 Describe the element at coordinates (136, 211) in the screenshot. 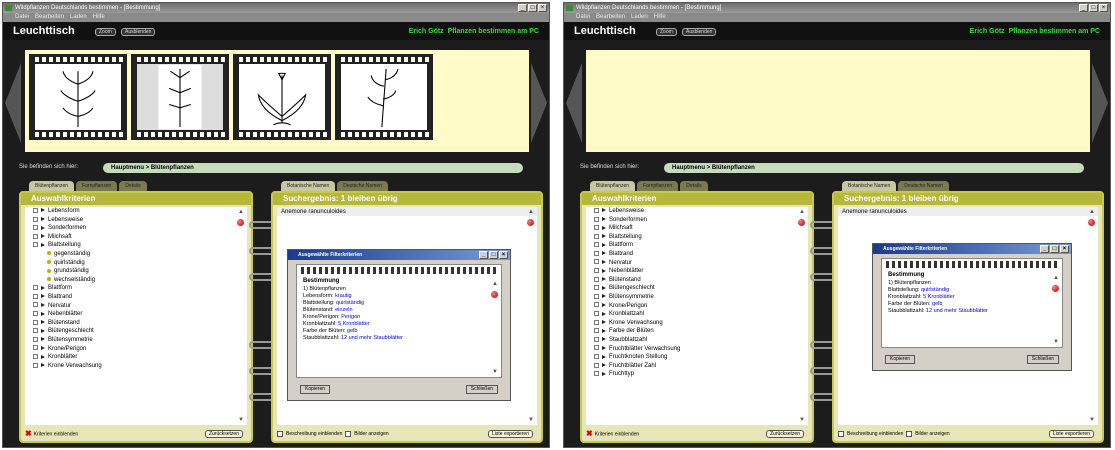

I see `criteria-item: Lebensform` at that location.